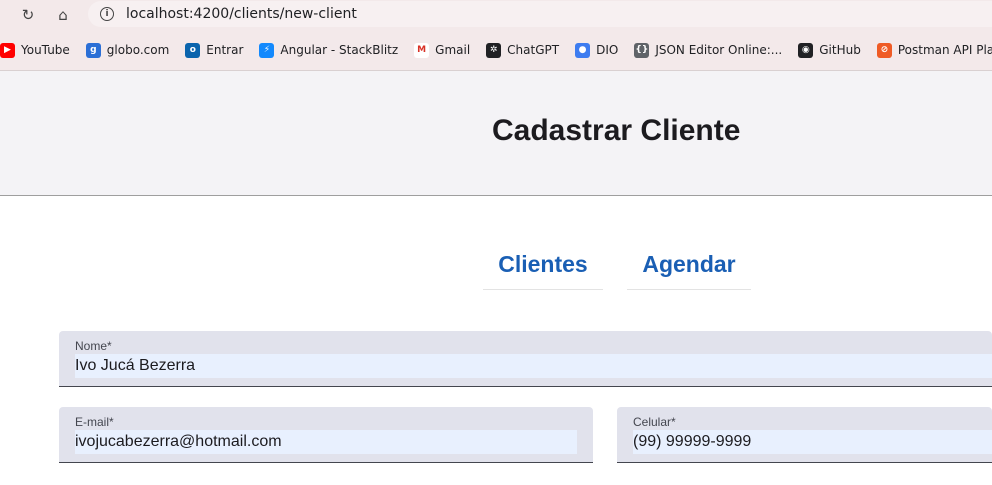 The image size is (992, 485). What do you see at coordinates (93, 50) in the screenshot?
I see `globo-icon: g` at bounding box center [93, 50].